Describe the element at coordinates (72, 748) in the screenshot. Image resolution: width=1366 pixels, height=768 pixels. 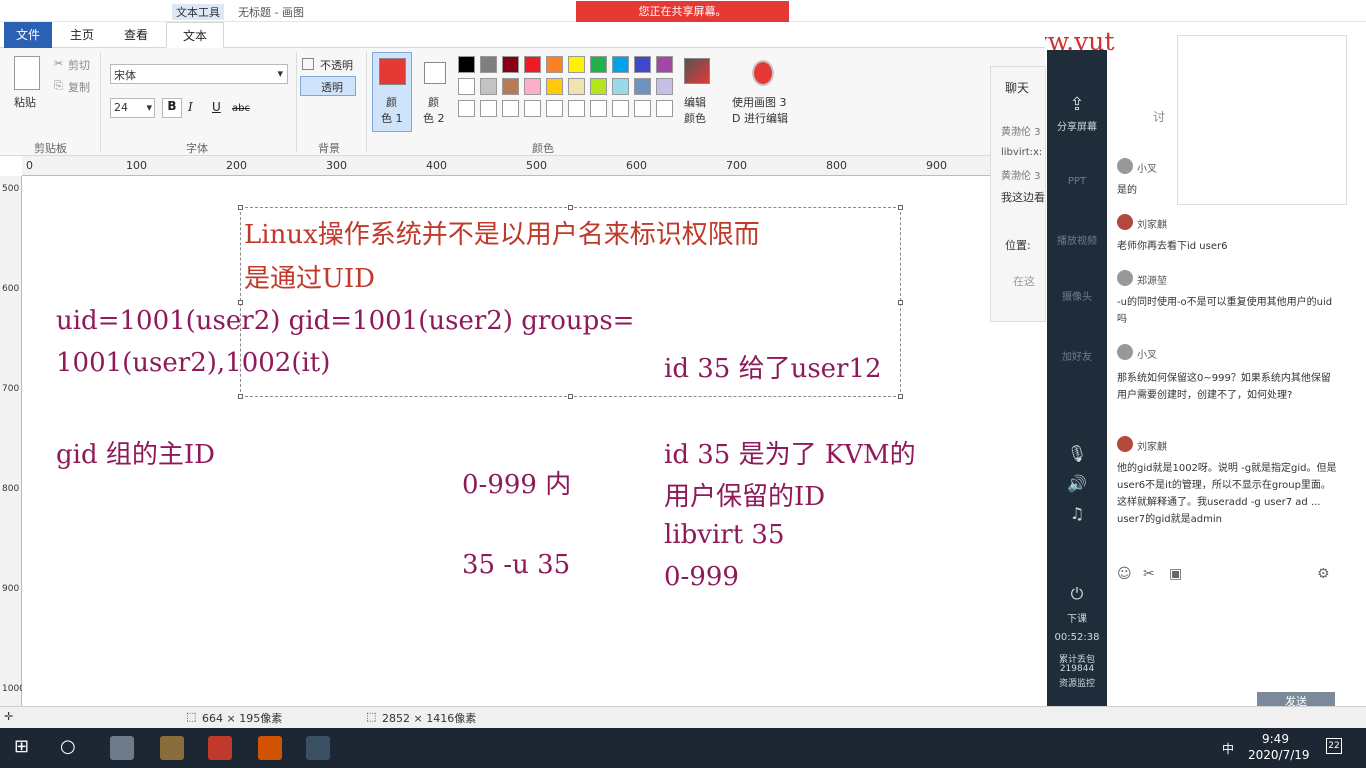
I see `search-icon: ○` at that location.